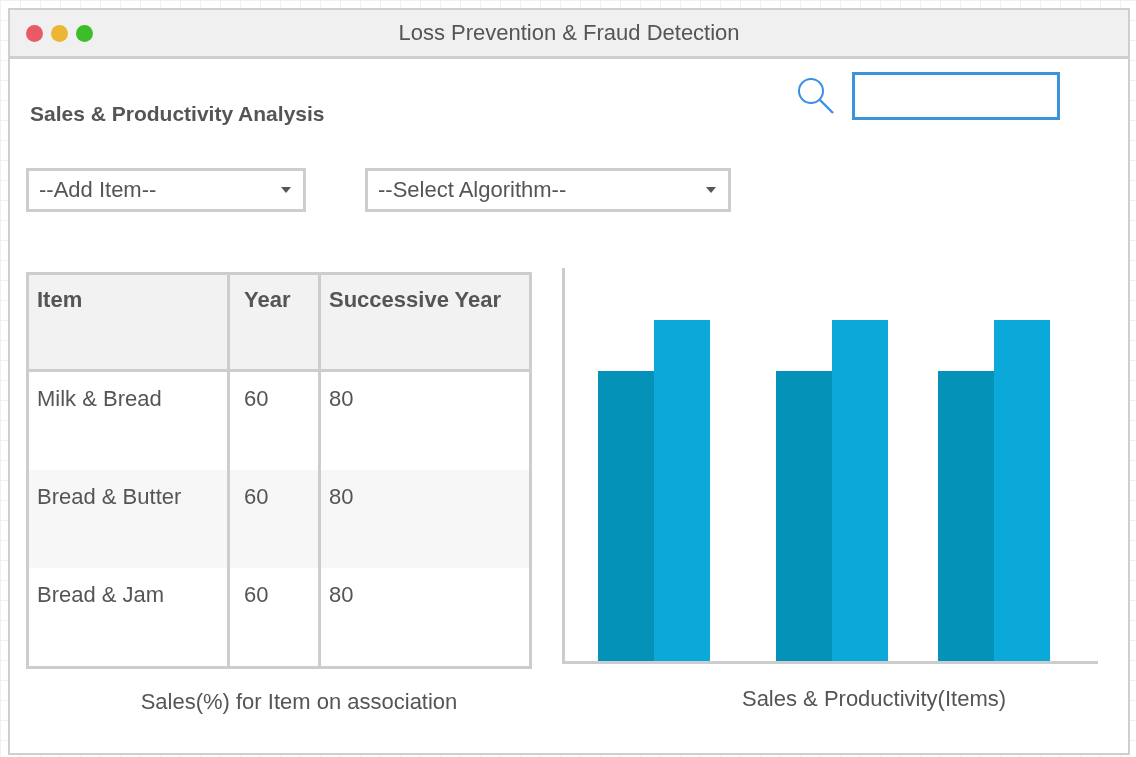 The image size is (1136, 757). What do you see at coordinates (569, 33) in the screenshot?
I see `window-title: Loss Prevention & Fraud Detection` at bounding box center [569, 33].